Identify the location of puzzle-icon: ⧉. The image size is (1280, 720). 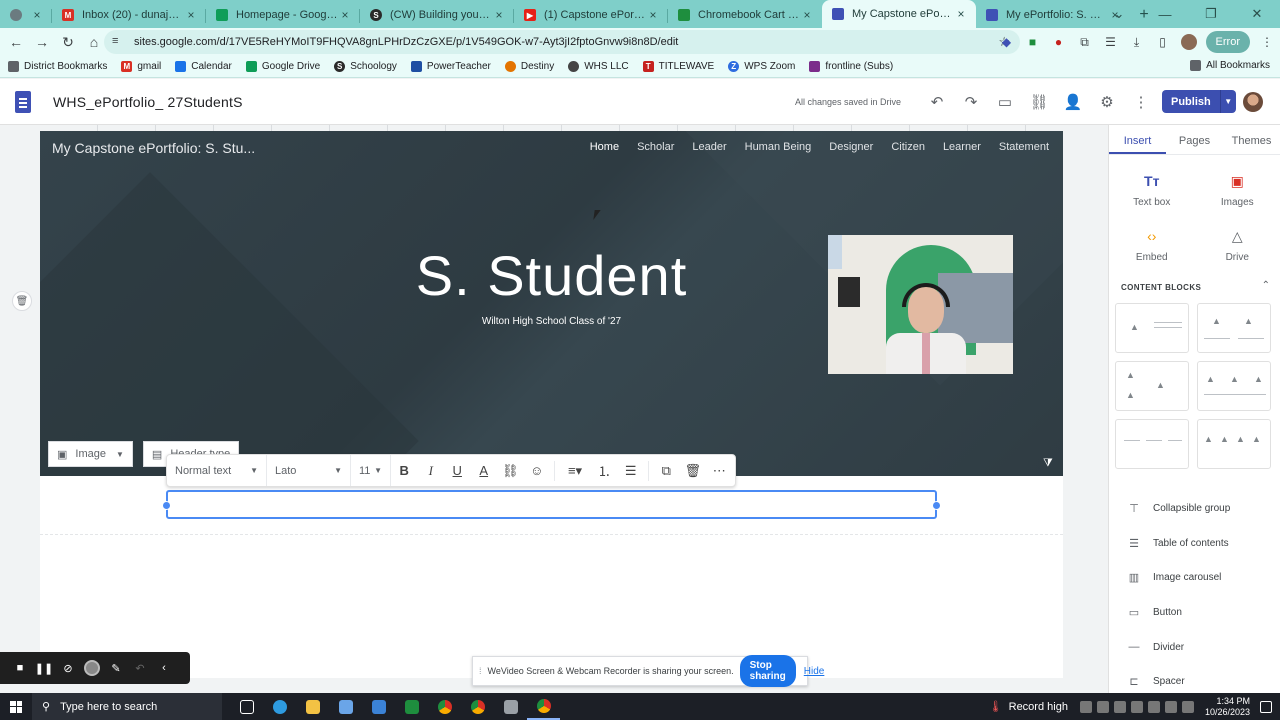
(1085, 42).